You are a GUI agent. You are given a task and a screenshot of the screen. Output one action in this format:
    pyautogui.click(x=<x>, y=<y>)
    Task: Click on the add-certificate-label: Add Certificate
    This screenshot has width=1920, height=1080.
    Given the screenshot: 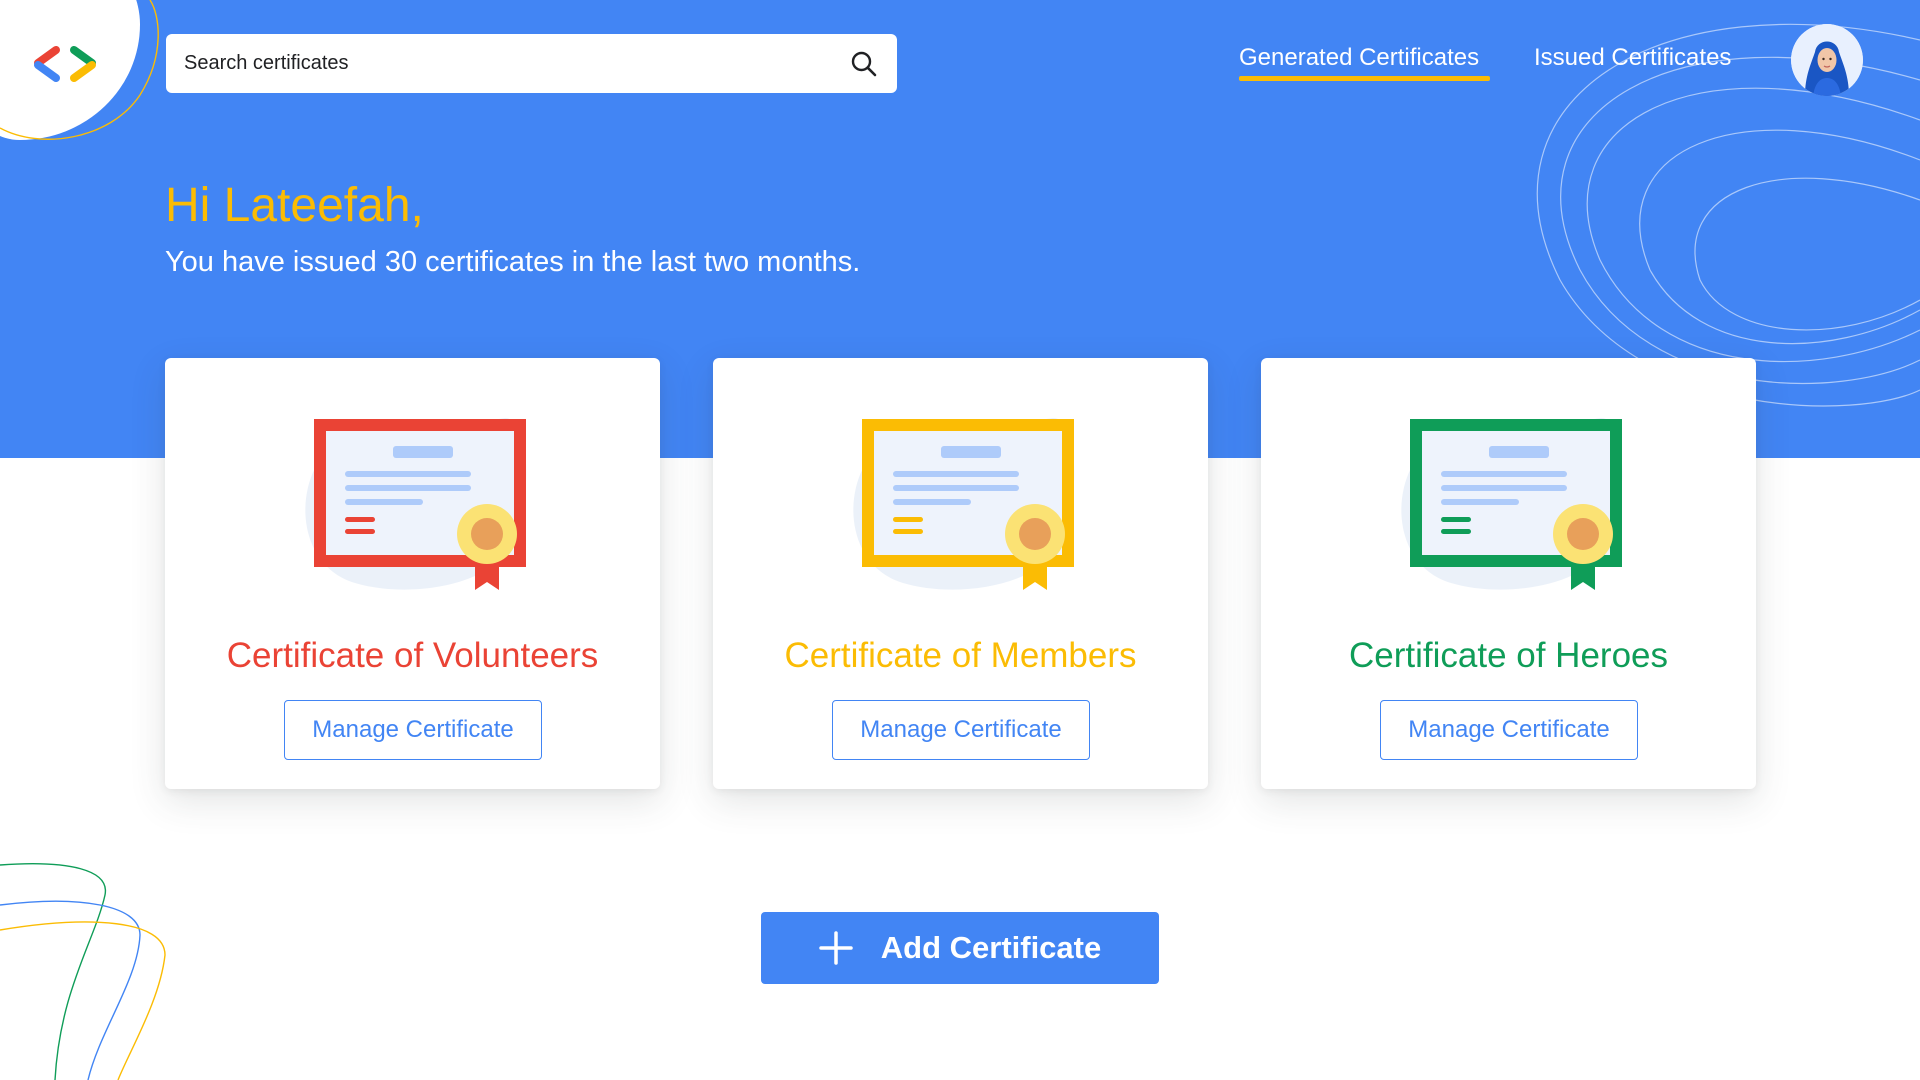 What is the action you would take?
    pyautogui.click(x=991, y=947)
    